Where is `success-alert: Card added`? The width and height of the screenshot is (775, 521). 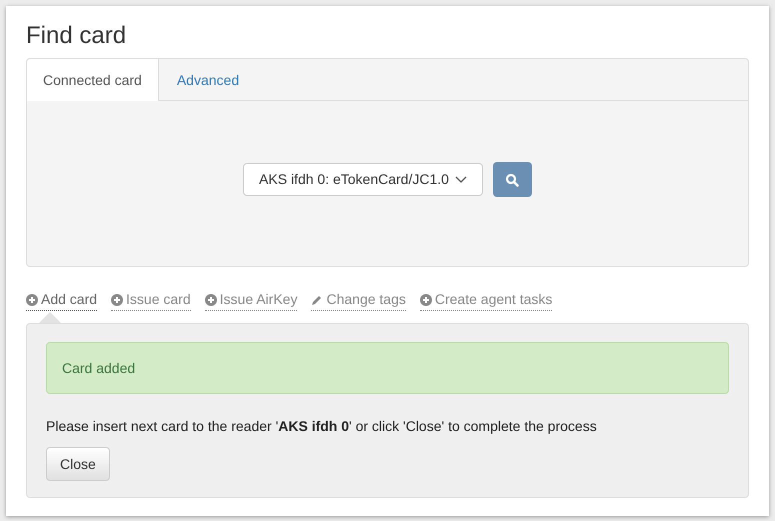 success-alert: Card added is located at coordinates (387, 368).